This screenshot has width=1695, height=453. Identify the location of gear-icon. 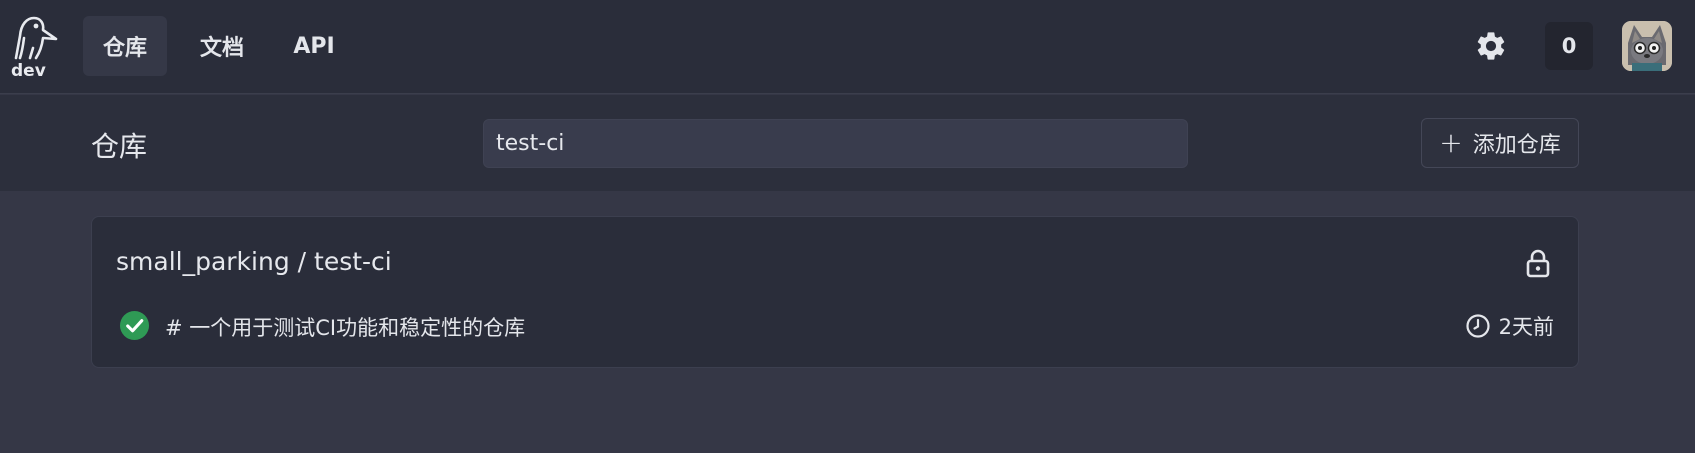
(1491, 46).